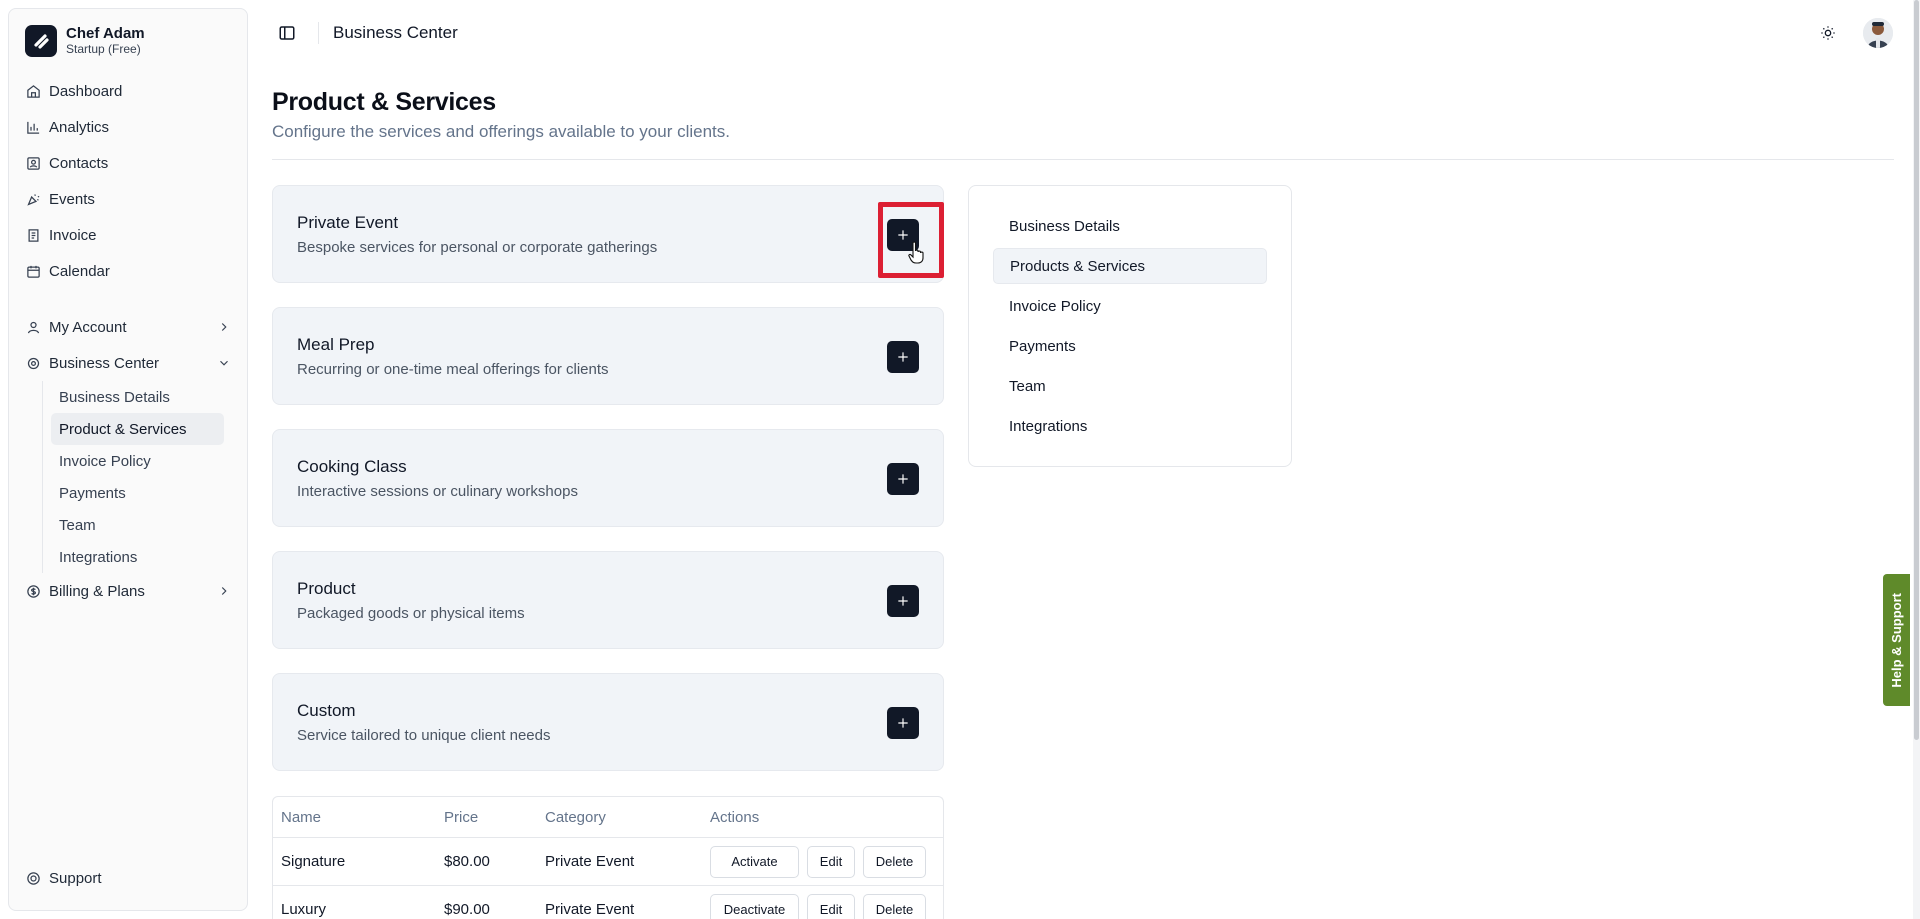 The width and height of the screenshot is (1920, 919). What do you see at coordinates (105, 33) in the screenshot?
I see `brand-name: Chef Adam` at bounding box center [105, 33].